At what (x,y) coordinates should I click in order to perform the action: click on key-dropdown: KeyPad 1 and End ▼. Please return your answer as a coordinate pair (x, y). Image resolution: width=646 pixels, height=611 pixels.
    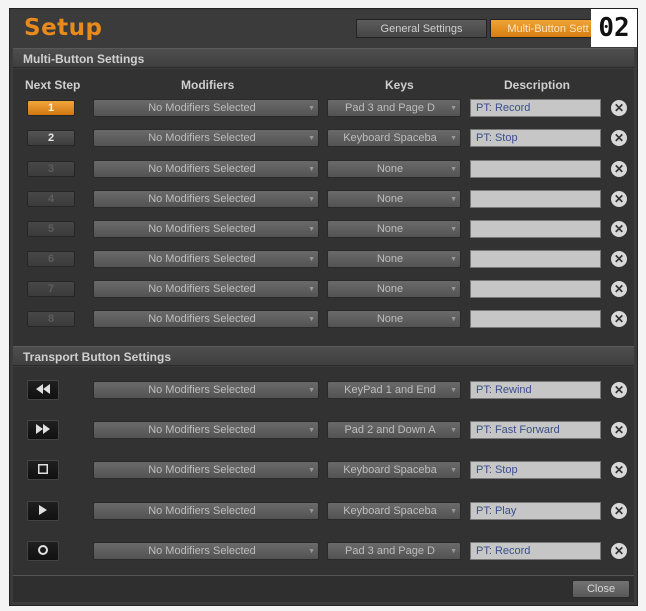
    Looking at the image, I should click on (394, 390).